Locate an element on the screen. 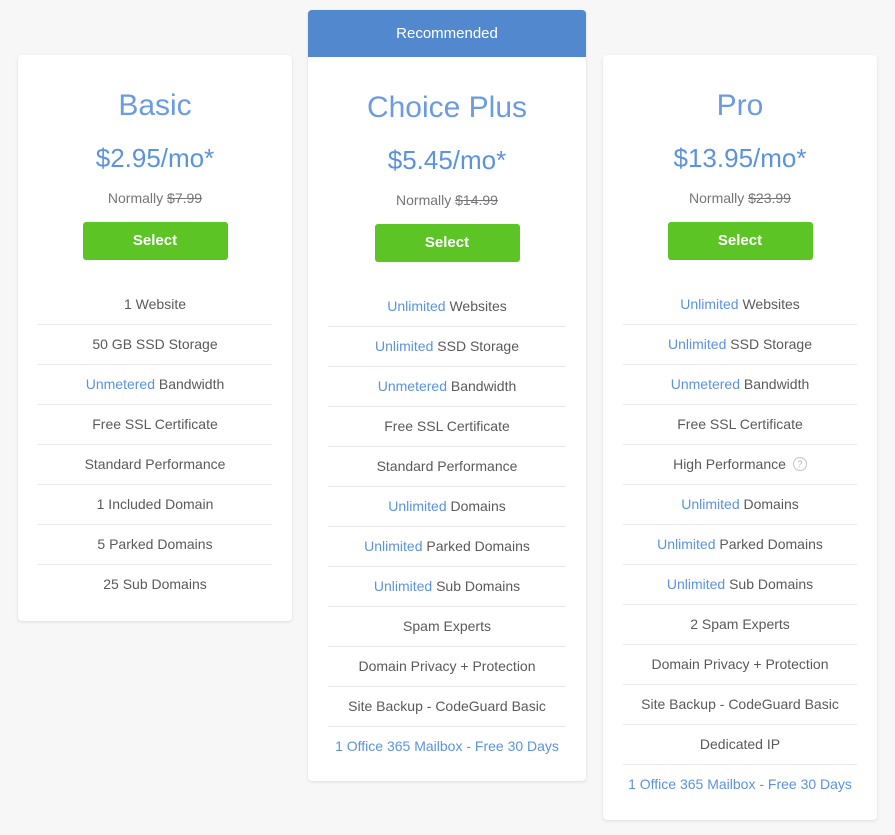 The image size is (895, 835). feature-item: 25 Sub Domains is located at coordinates (155, 583).